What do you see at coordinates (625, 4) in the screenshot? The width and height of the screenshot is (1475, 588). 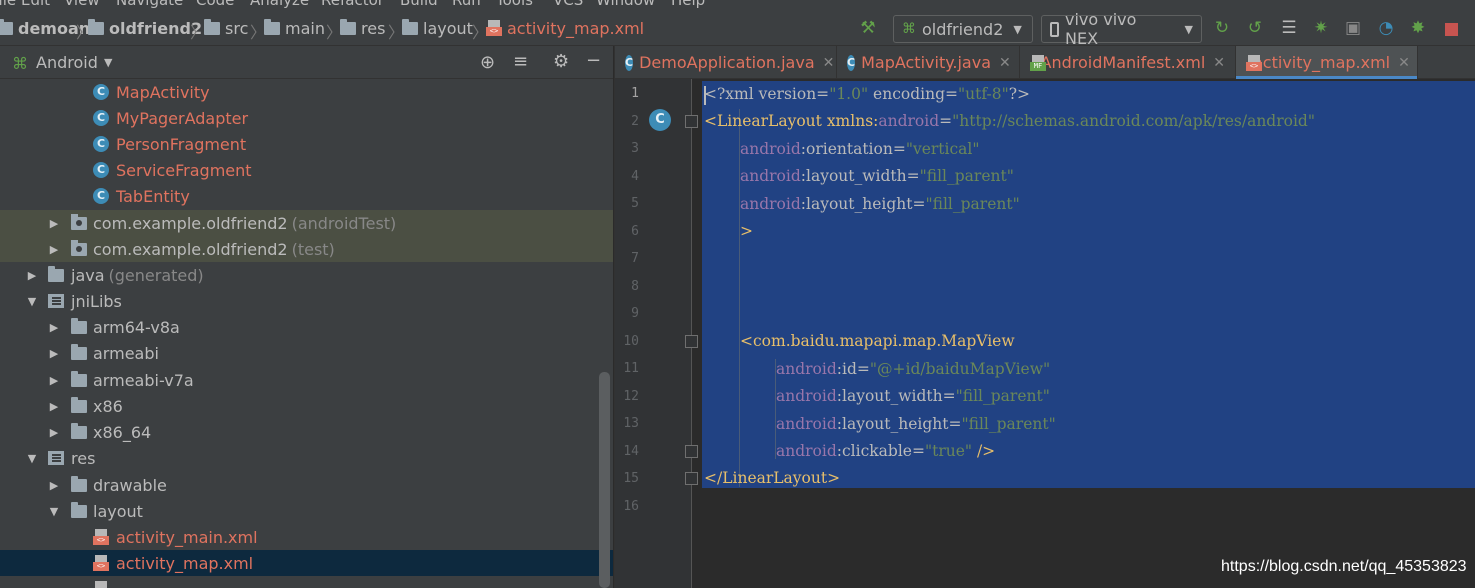 I see `menu-window: Window` at bounding box center [625, 4].